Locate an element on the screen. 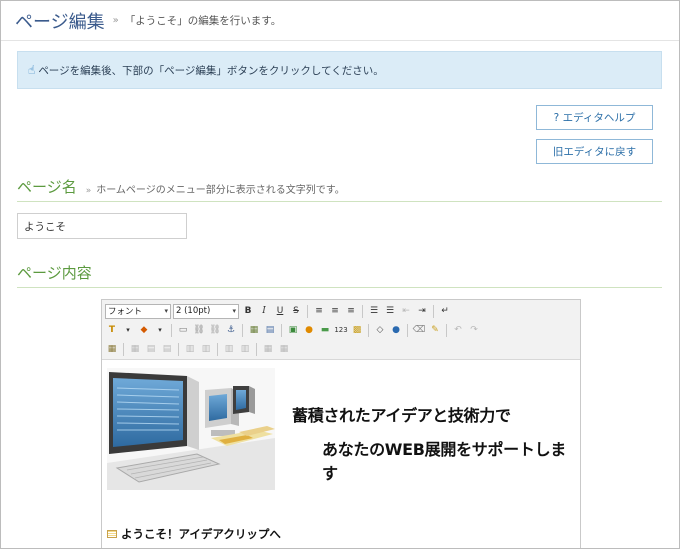 This screenshot has width=680, height=549. split-icon: ▥ is located at coordinates (245, 349).